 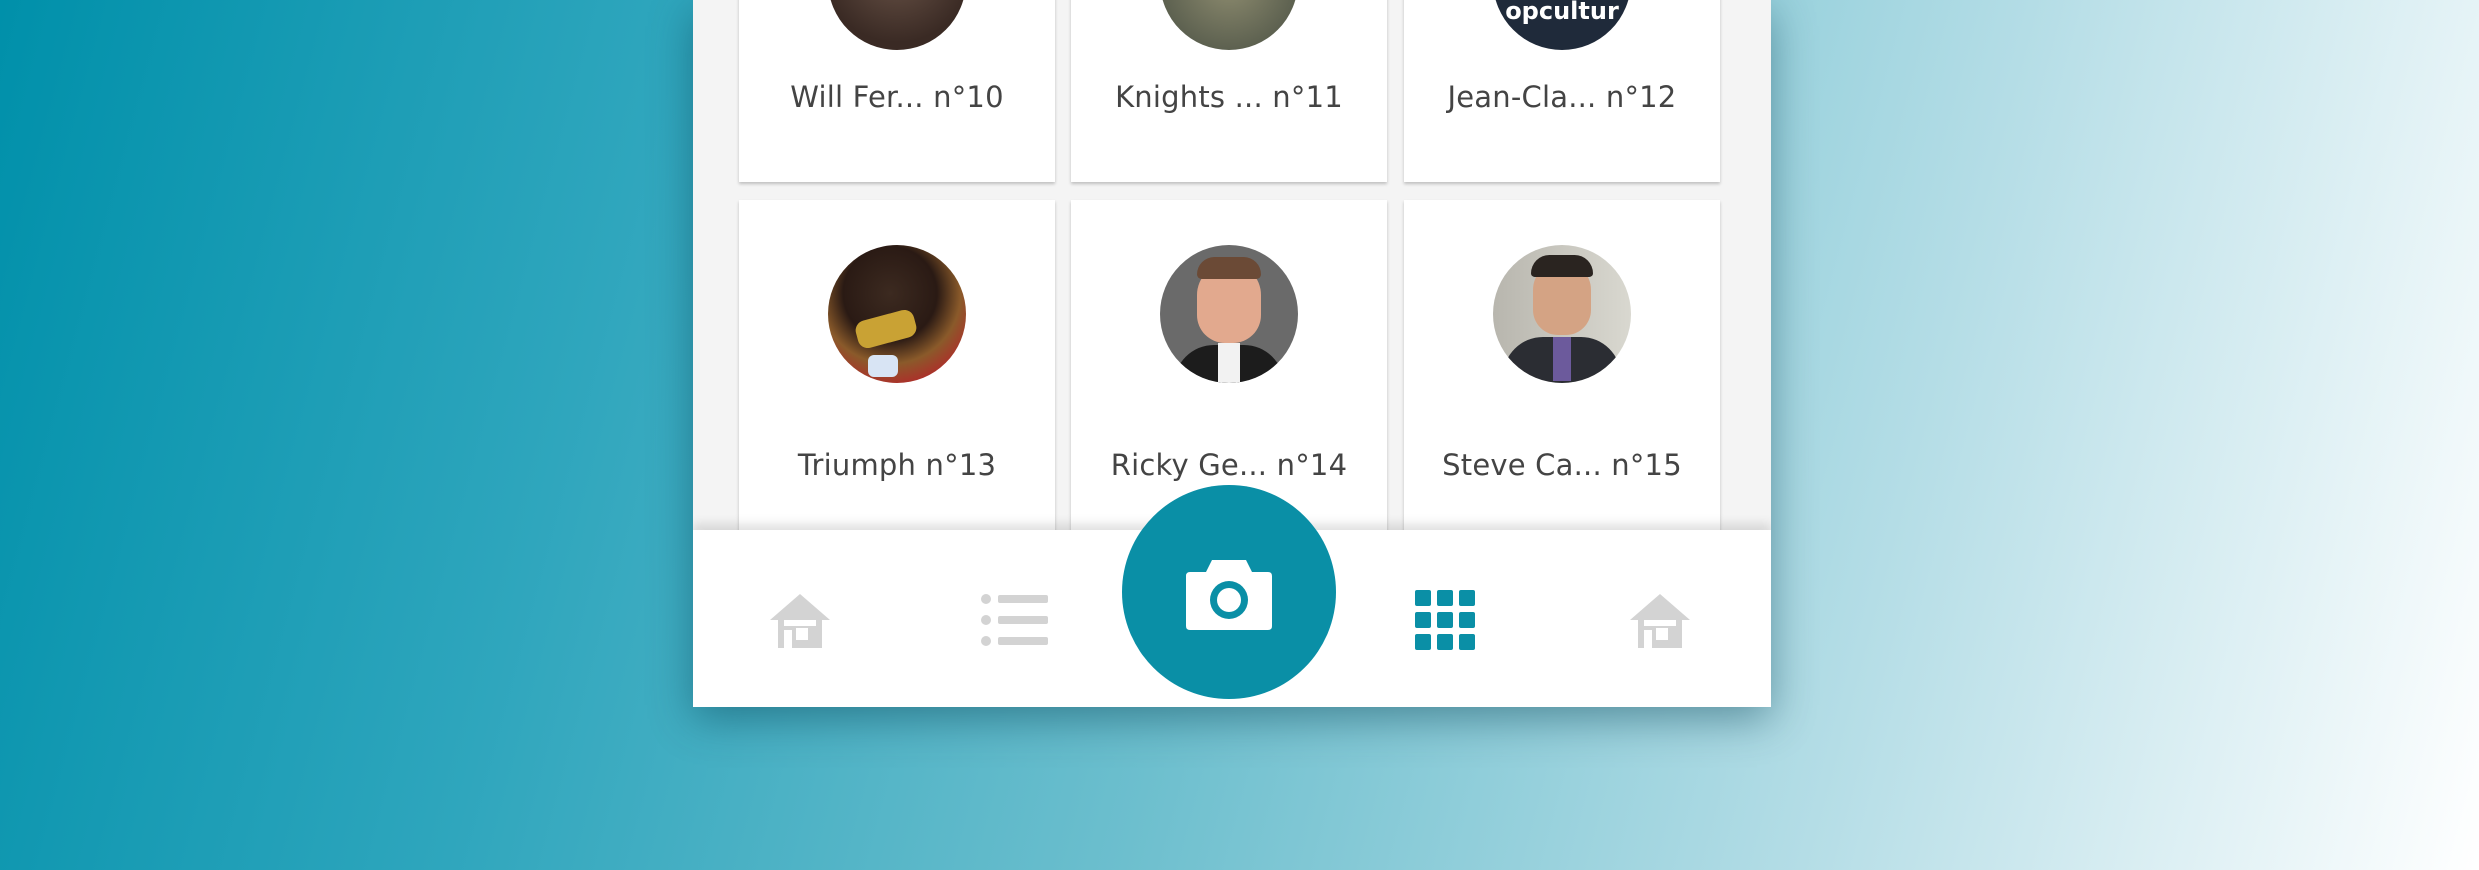 I want to click on tab-grid, so click(x=1445, y=620).